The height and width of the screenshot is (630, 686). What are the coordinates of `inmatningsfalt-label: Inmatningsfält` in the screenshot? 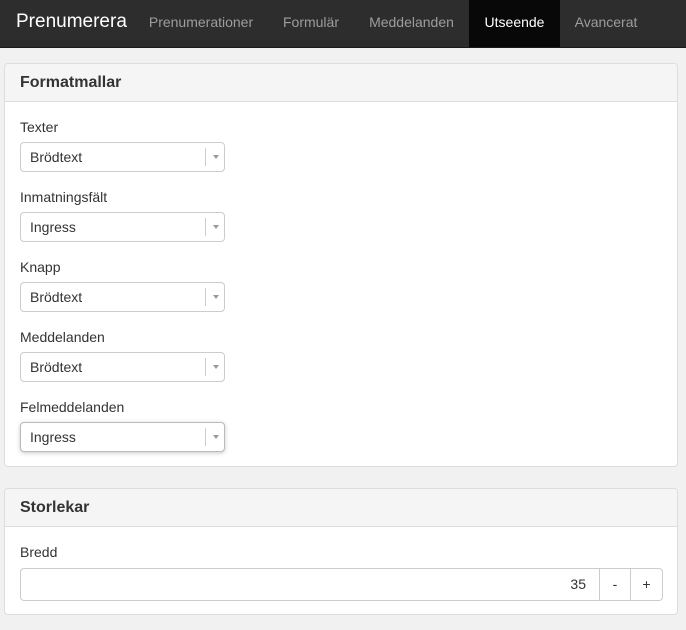 It's located at (64, 197).